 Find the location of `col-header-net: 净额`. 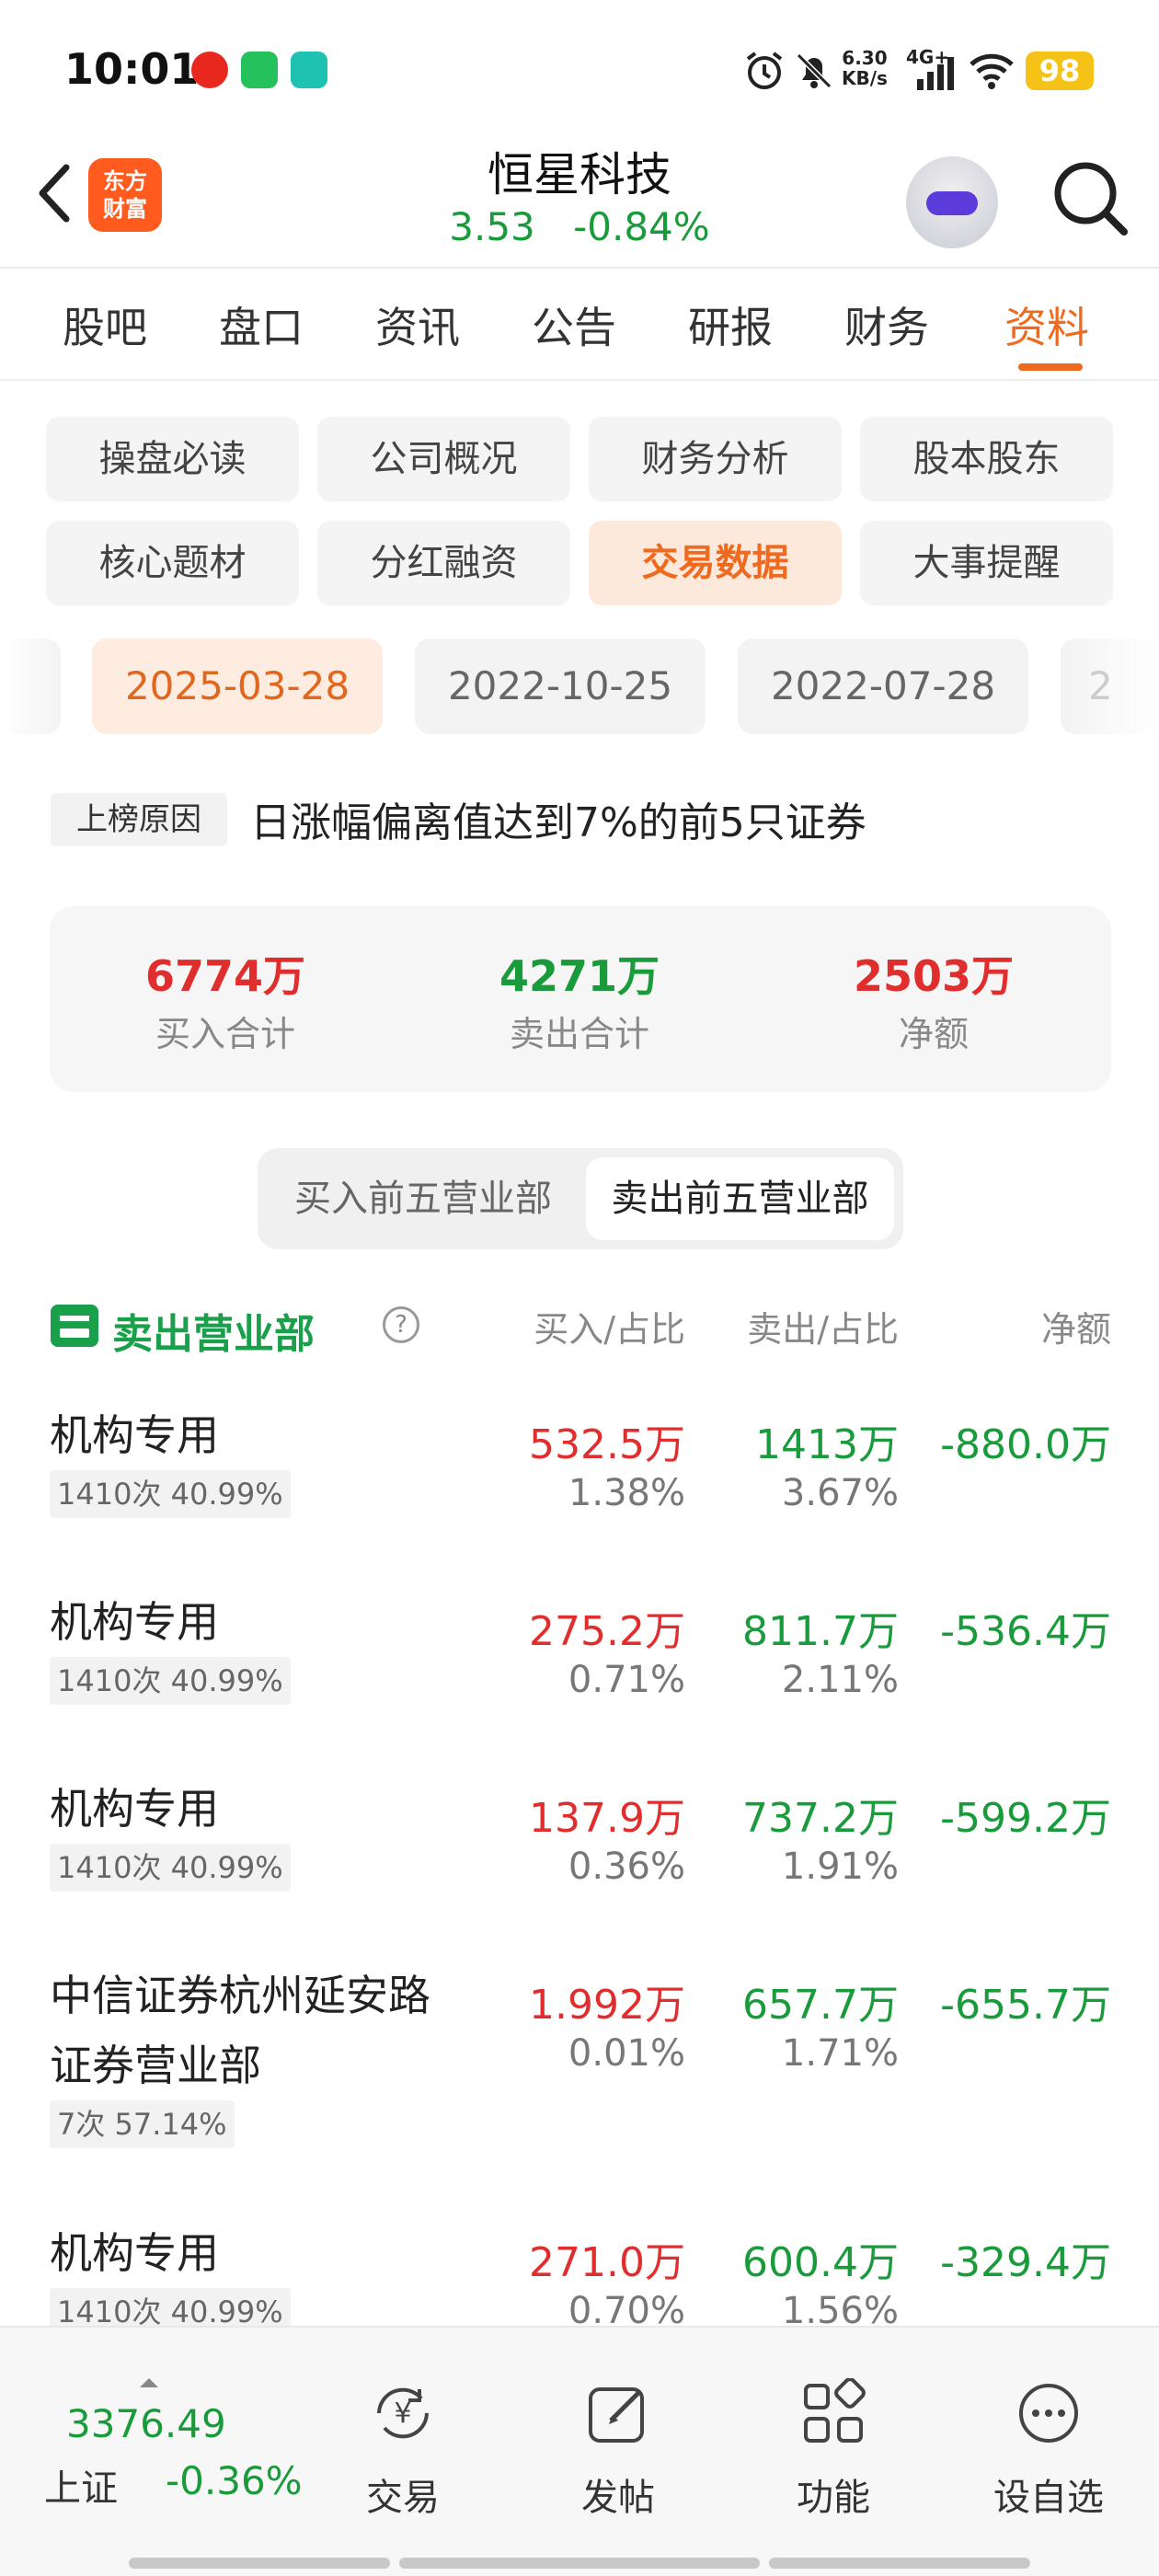

col-header-net: 净额 is located at coordinates (1075, 1329).